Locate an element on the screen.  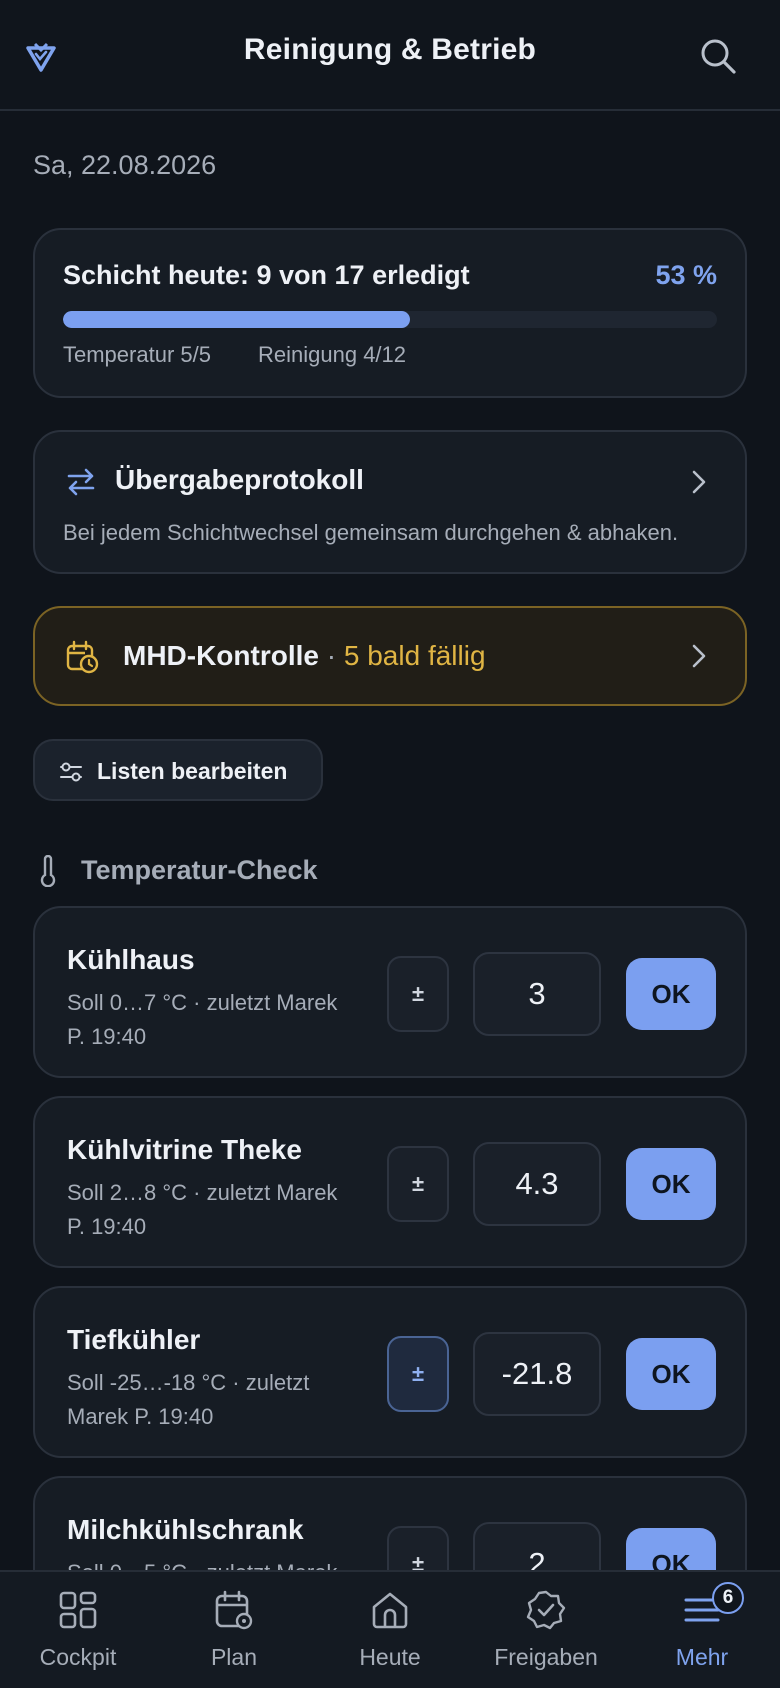
nav-item-freigaben: Freigaben is located at coordinates (546, 1630).